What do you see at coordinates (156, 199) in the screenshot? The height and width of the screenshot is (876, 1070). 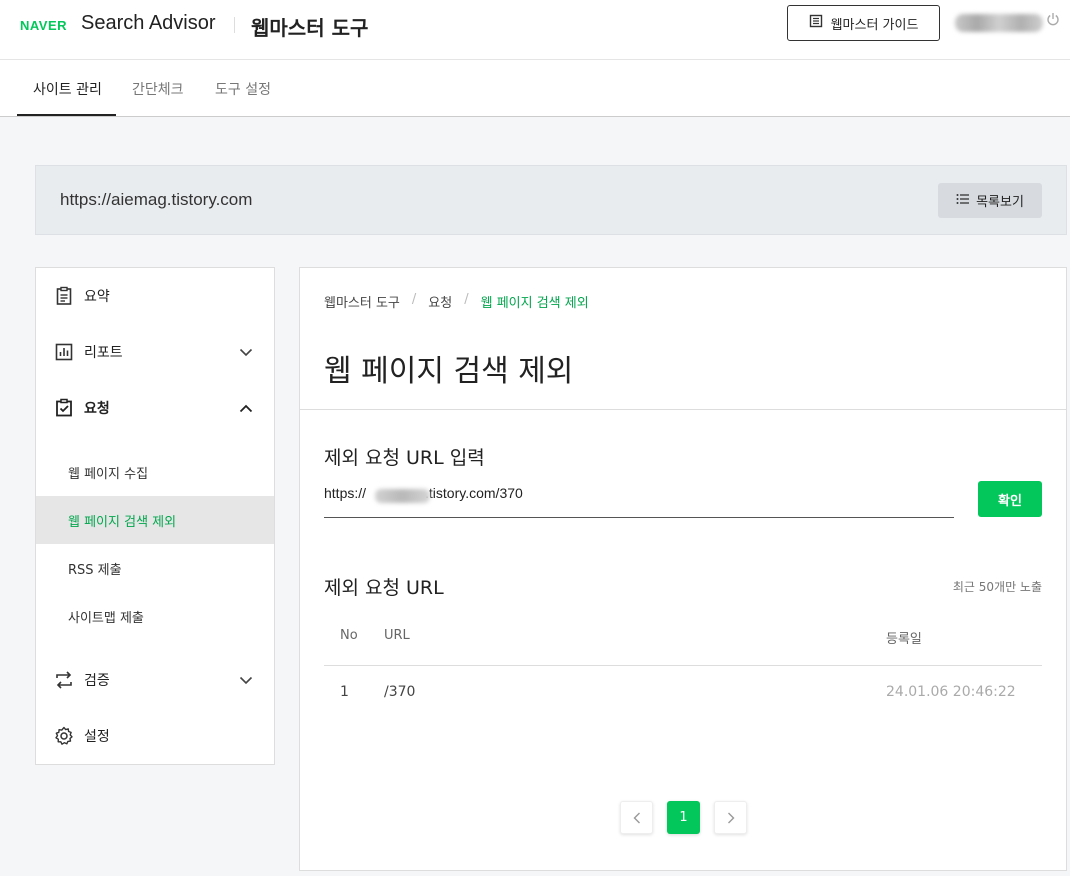 I see `site-url: https://aiemag.tistory.com` at bounding box center [156, 199].